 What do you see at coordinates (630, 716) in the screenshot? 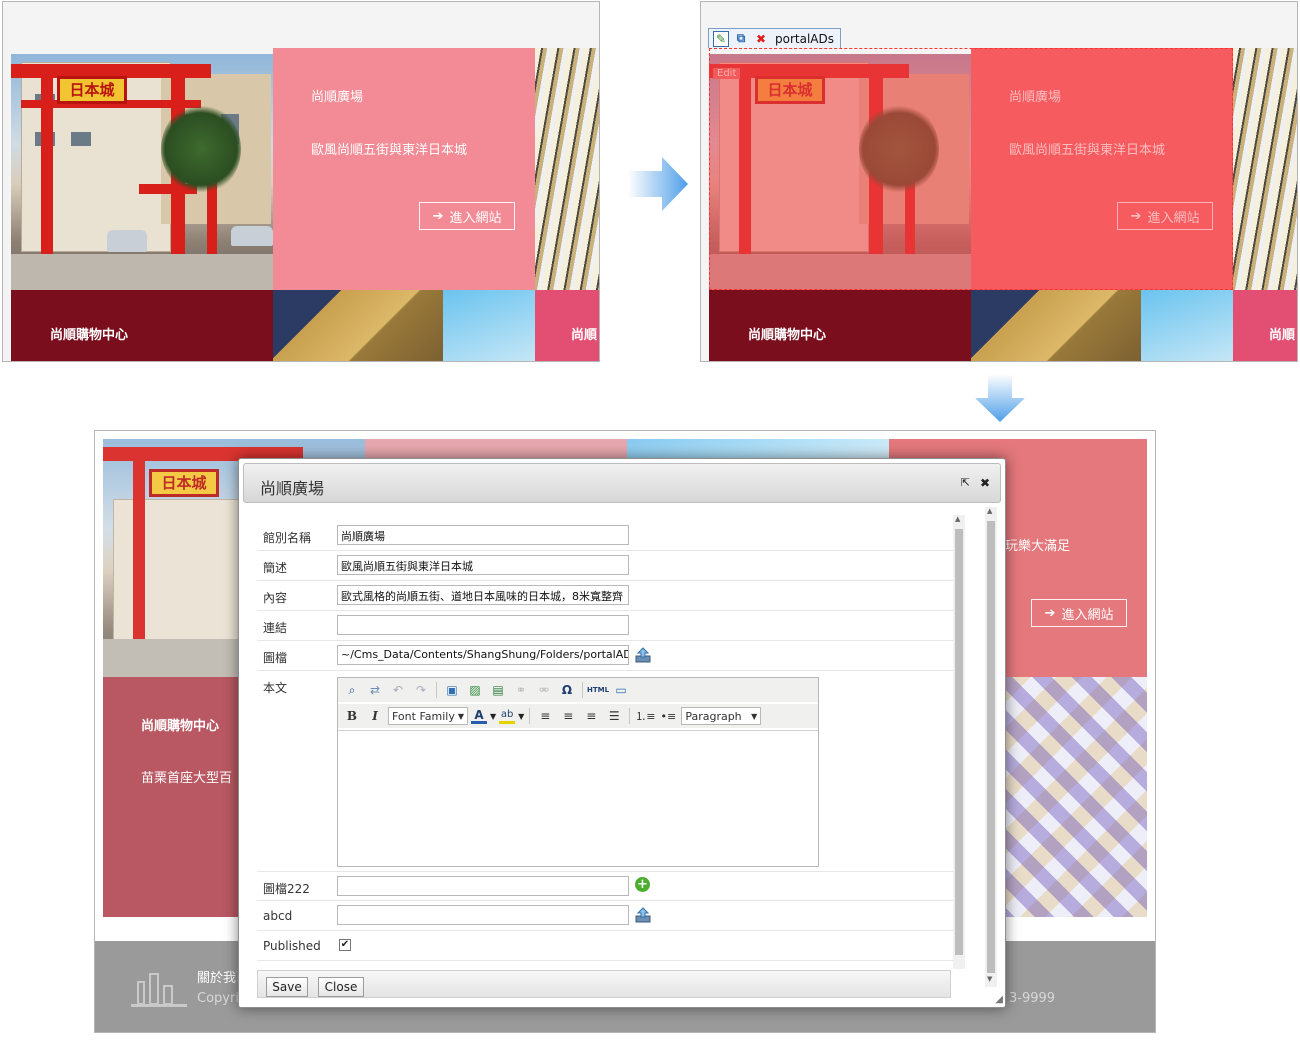
I see `toolbar-separator` at bounding box center [630, 716].